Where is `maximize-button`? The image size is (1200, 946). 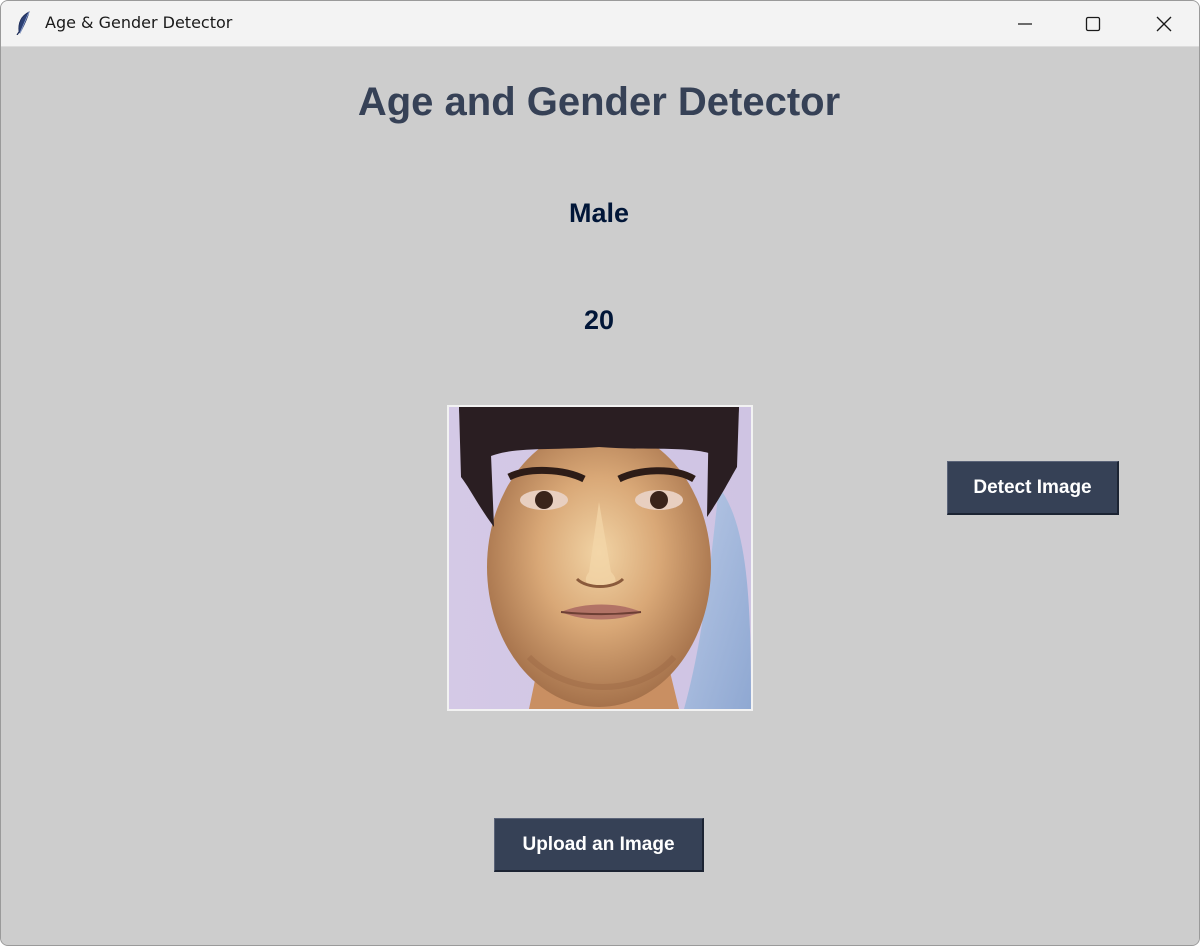 maximize-button is located at coordinates (1093, 23).